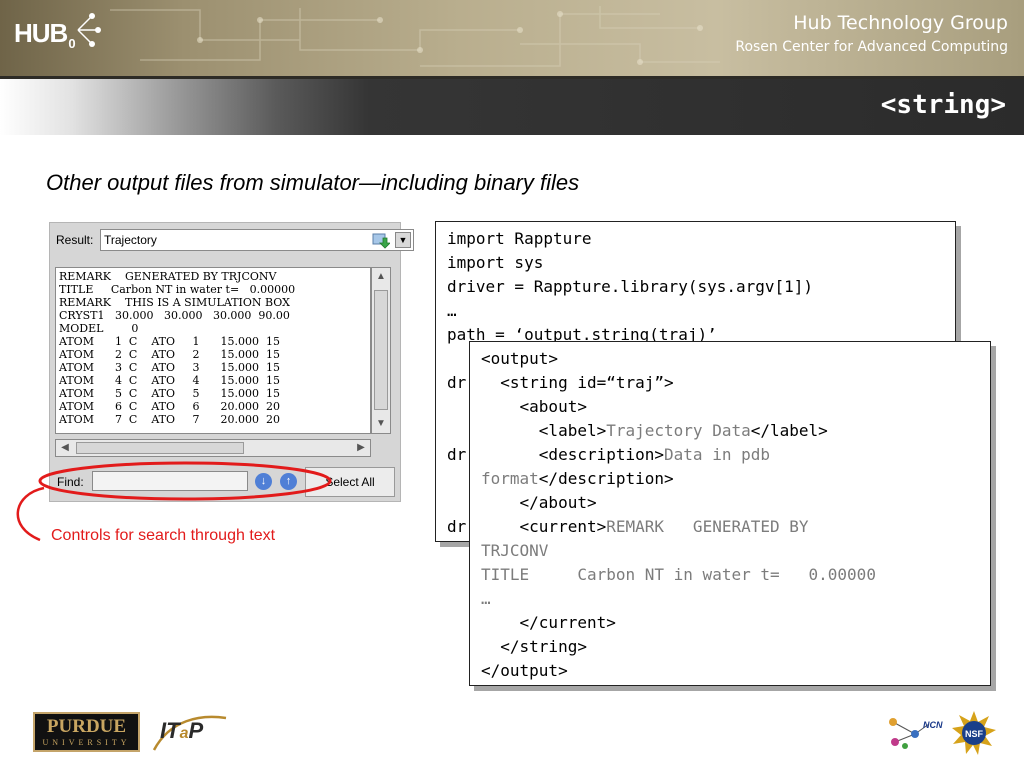 The height and width of the screenshot is (768, 1024). Describe the element at coordinates (177, 289) in the screenshot. I see `text-output-line: TITLE Carbon NT in water t= 0.00000` at that location.